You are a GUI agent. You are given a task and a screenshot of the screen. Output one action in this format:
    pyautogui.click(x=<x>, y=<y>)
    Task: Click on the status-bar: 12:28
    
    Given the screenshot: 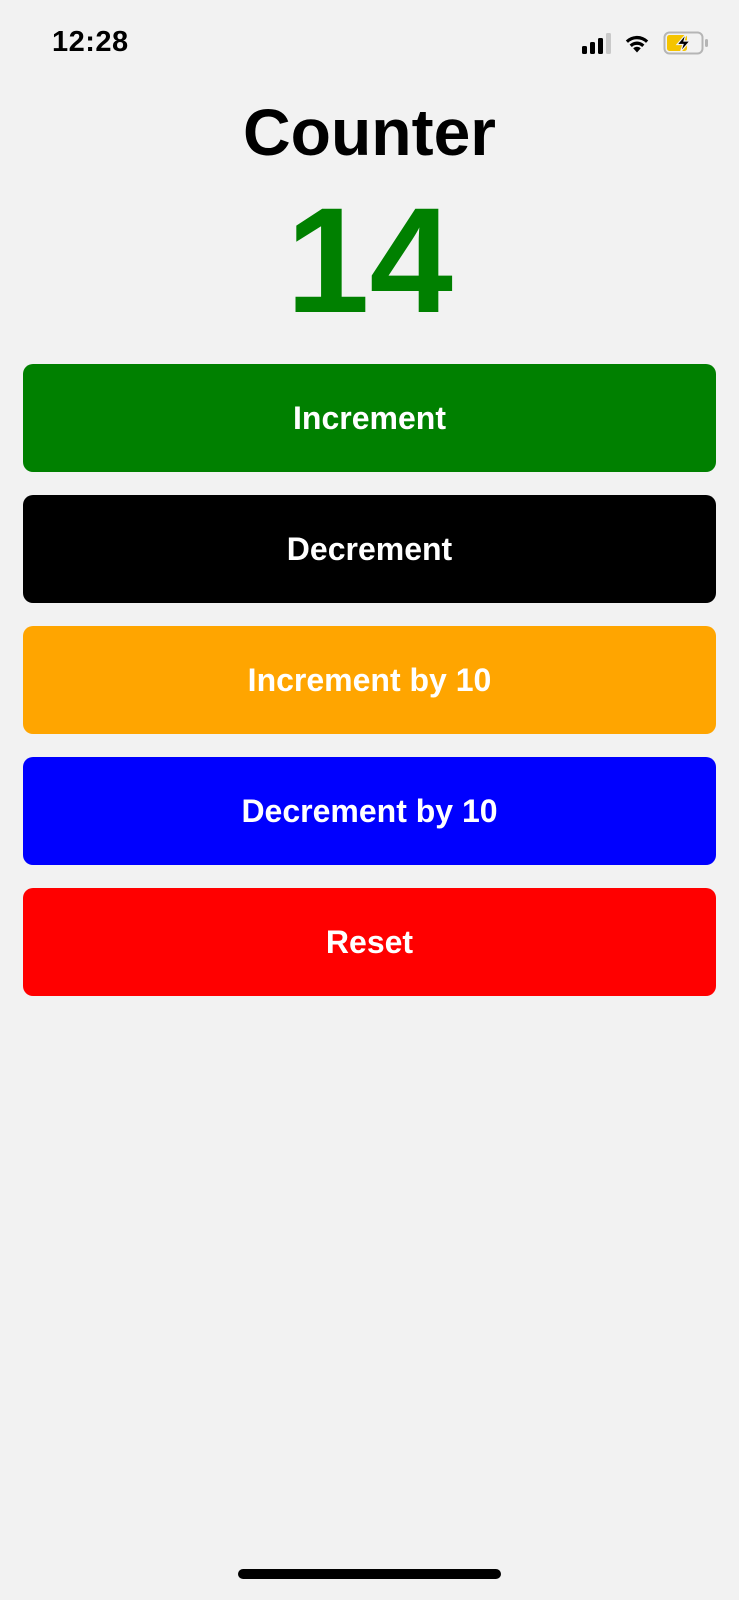 What is the action you would take?
    pyautogui.click(x=369, y=45)
    